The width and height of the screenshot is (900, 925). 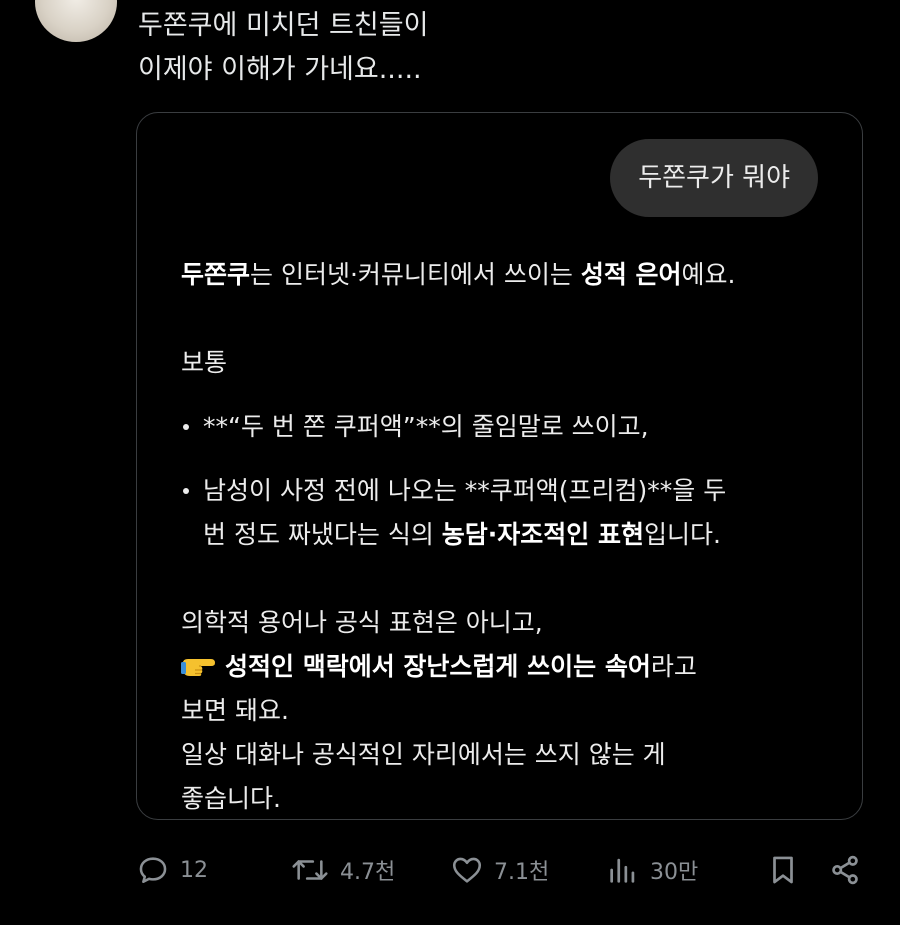 I want to click on retweet-button: 4.7천, so click(x=342, y=870).